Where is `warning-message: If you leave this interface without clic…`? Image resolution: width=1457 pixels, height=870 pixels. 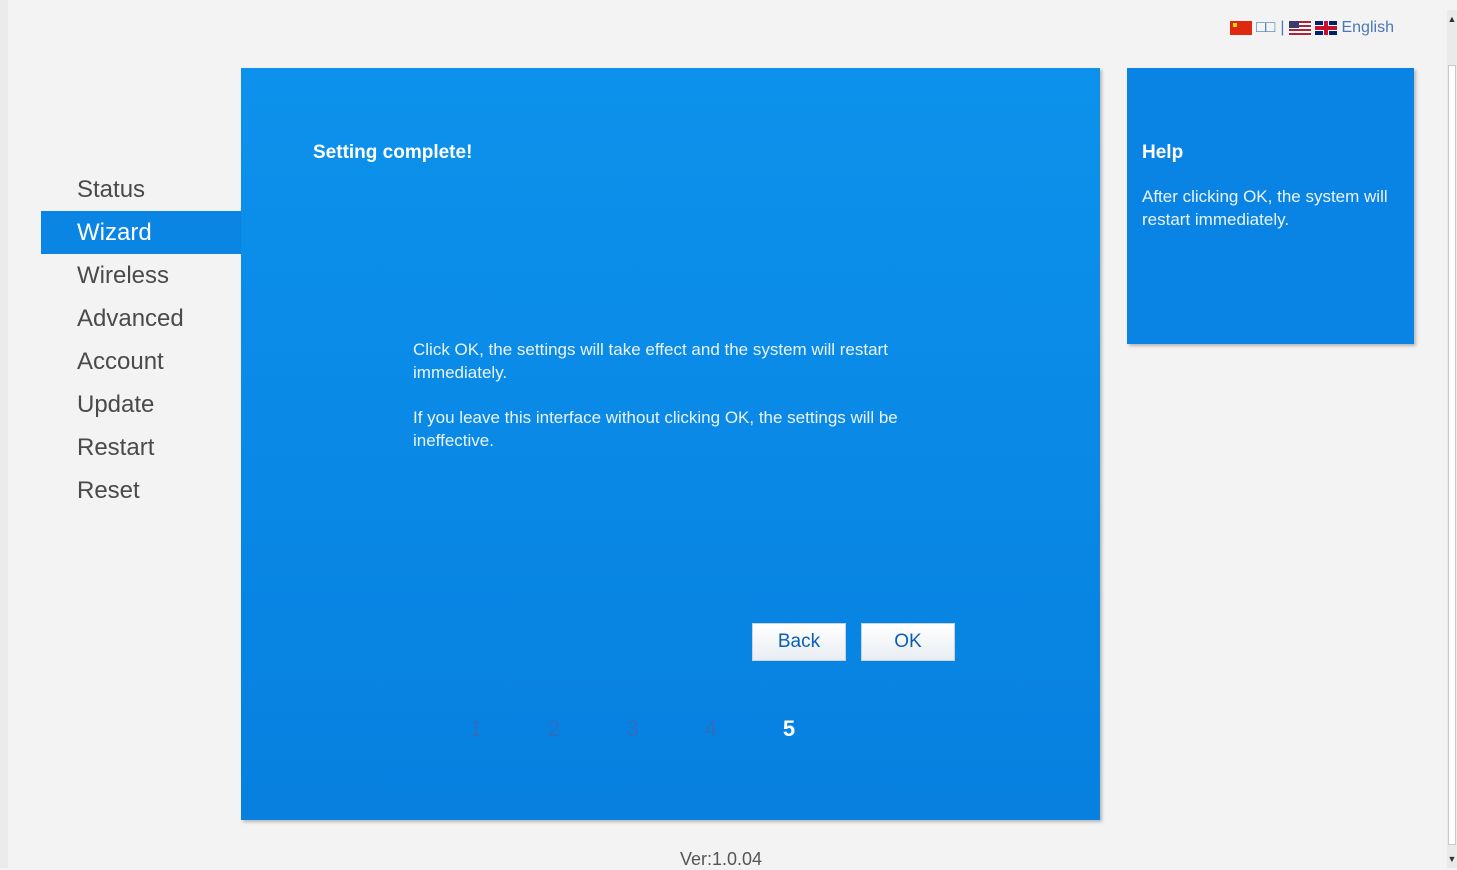
warning-message: If you leave this interface without clic… is located at coordinates (655, 429).